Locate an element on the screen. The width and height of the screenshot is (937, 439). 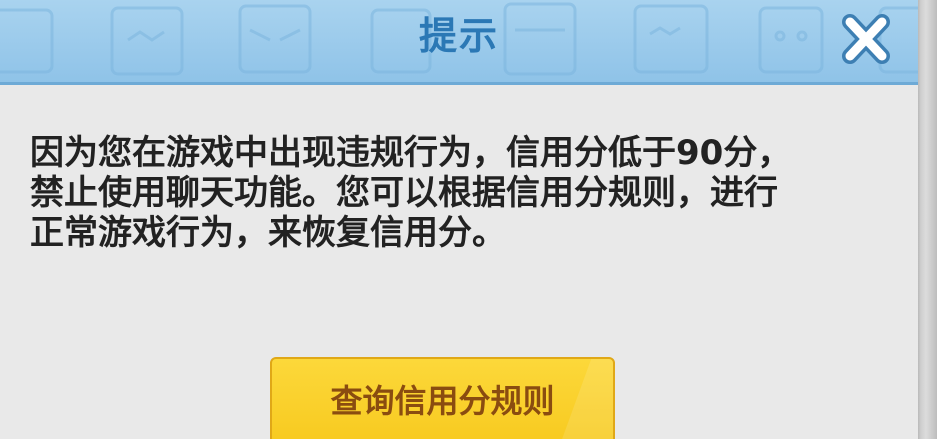
query-credit-rules-label: 查询信用分规则 is located at coordinates (442, 401).